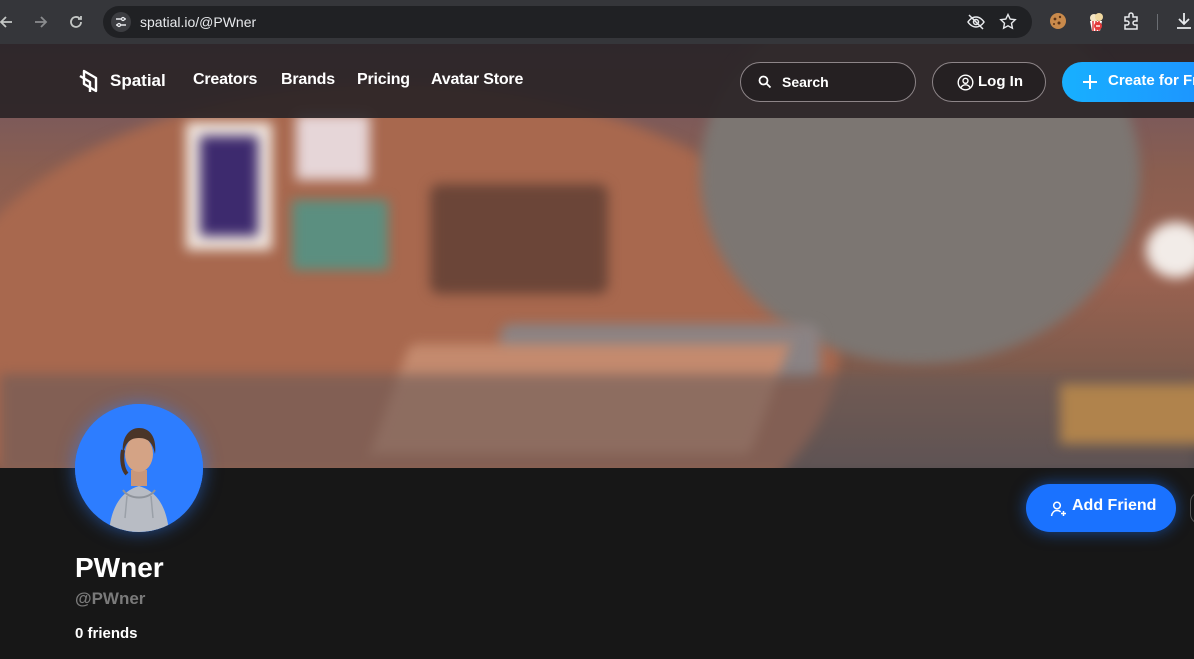 The image size is (1194, 659). What do you see at coordinates (1131, 21) in the screenshot?
I see `extensions-icon` at bounding box center [1131, 21].